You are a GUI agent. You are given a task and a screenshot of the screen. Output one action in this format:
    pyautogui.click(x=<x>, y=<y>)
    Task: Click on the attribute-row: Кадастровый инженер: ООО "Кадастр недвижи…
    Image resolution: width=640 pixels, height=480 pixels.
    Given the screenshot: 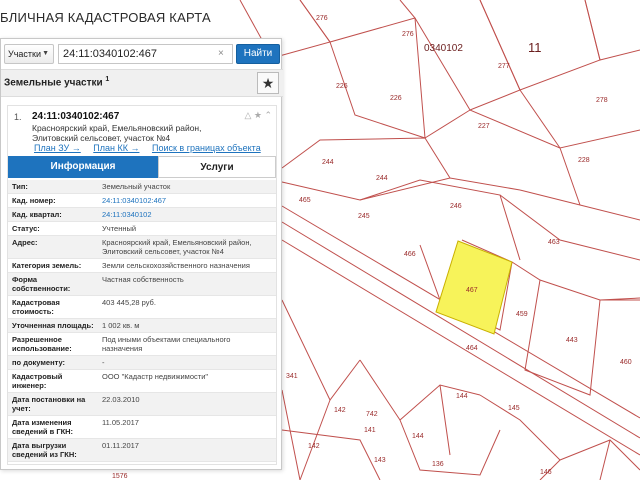 What is the action you would take?
    pyautogui.click(x=142, y=381)
    